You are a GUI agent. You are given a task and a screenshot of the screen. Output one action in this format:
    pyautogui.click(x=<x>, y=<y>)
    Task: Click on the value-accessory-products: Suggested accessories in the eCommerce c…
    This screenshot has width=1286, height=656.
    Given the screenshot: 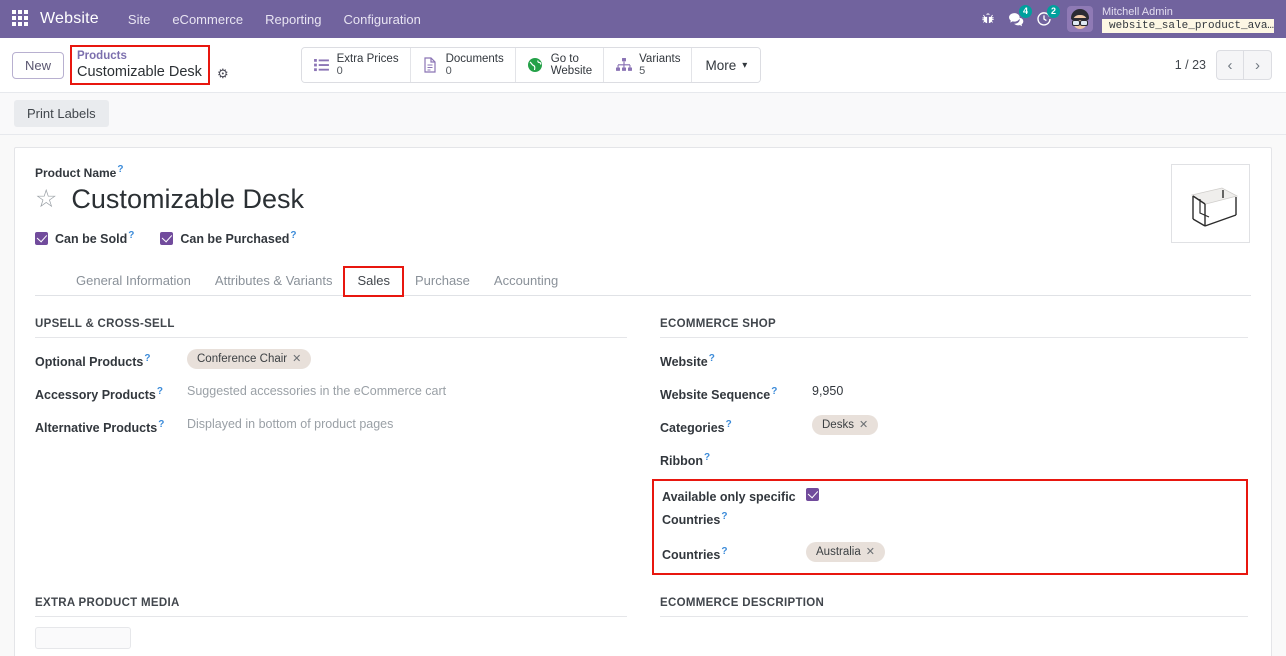 What is the action you would take?
    pyautogui.click(x=407, y=391)
    